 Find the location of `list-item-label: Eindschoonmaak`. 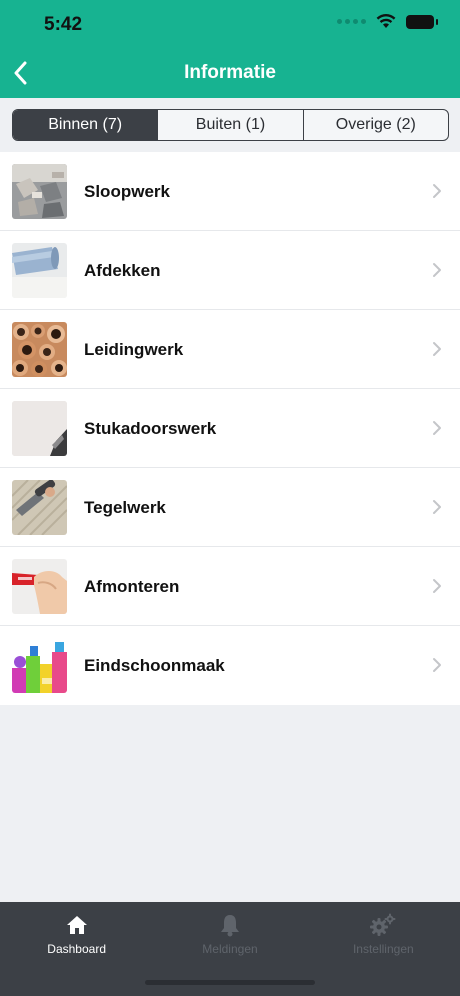

list-item-label: Eindschoonmaak is located at coordinates (154, 665).